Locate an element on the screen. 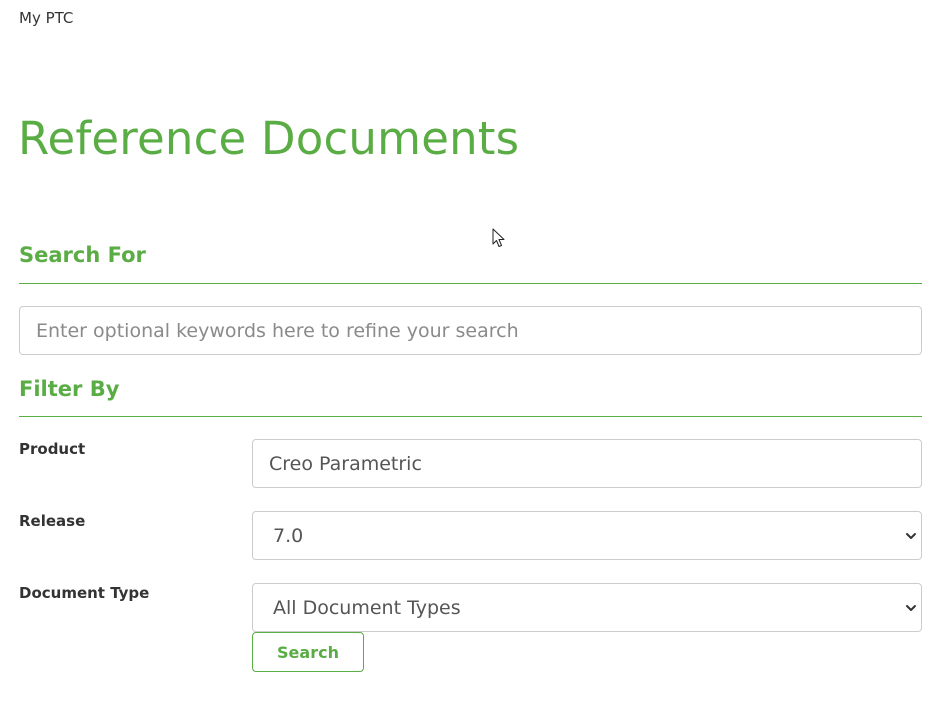 The height and width of the screenshot is (726, 950). document-type-selected-value: All Document Types is located at coordinates (367, 607).